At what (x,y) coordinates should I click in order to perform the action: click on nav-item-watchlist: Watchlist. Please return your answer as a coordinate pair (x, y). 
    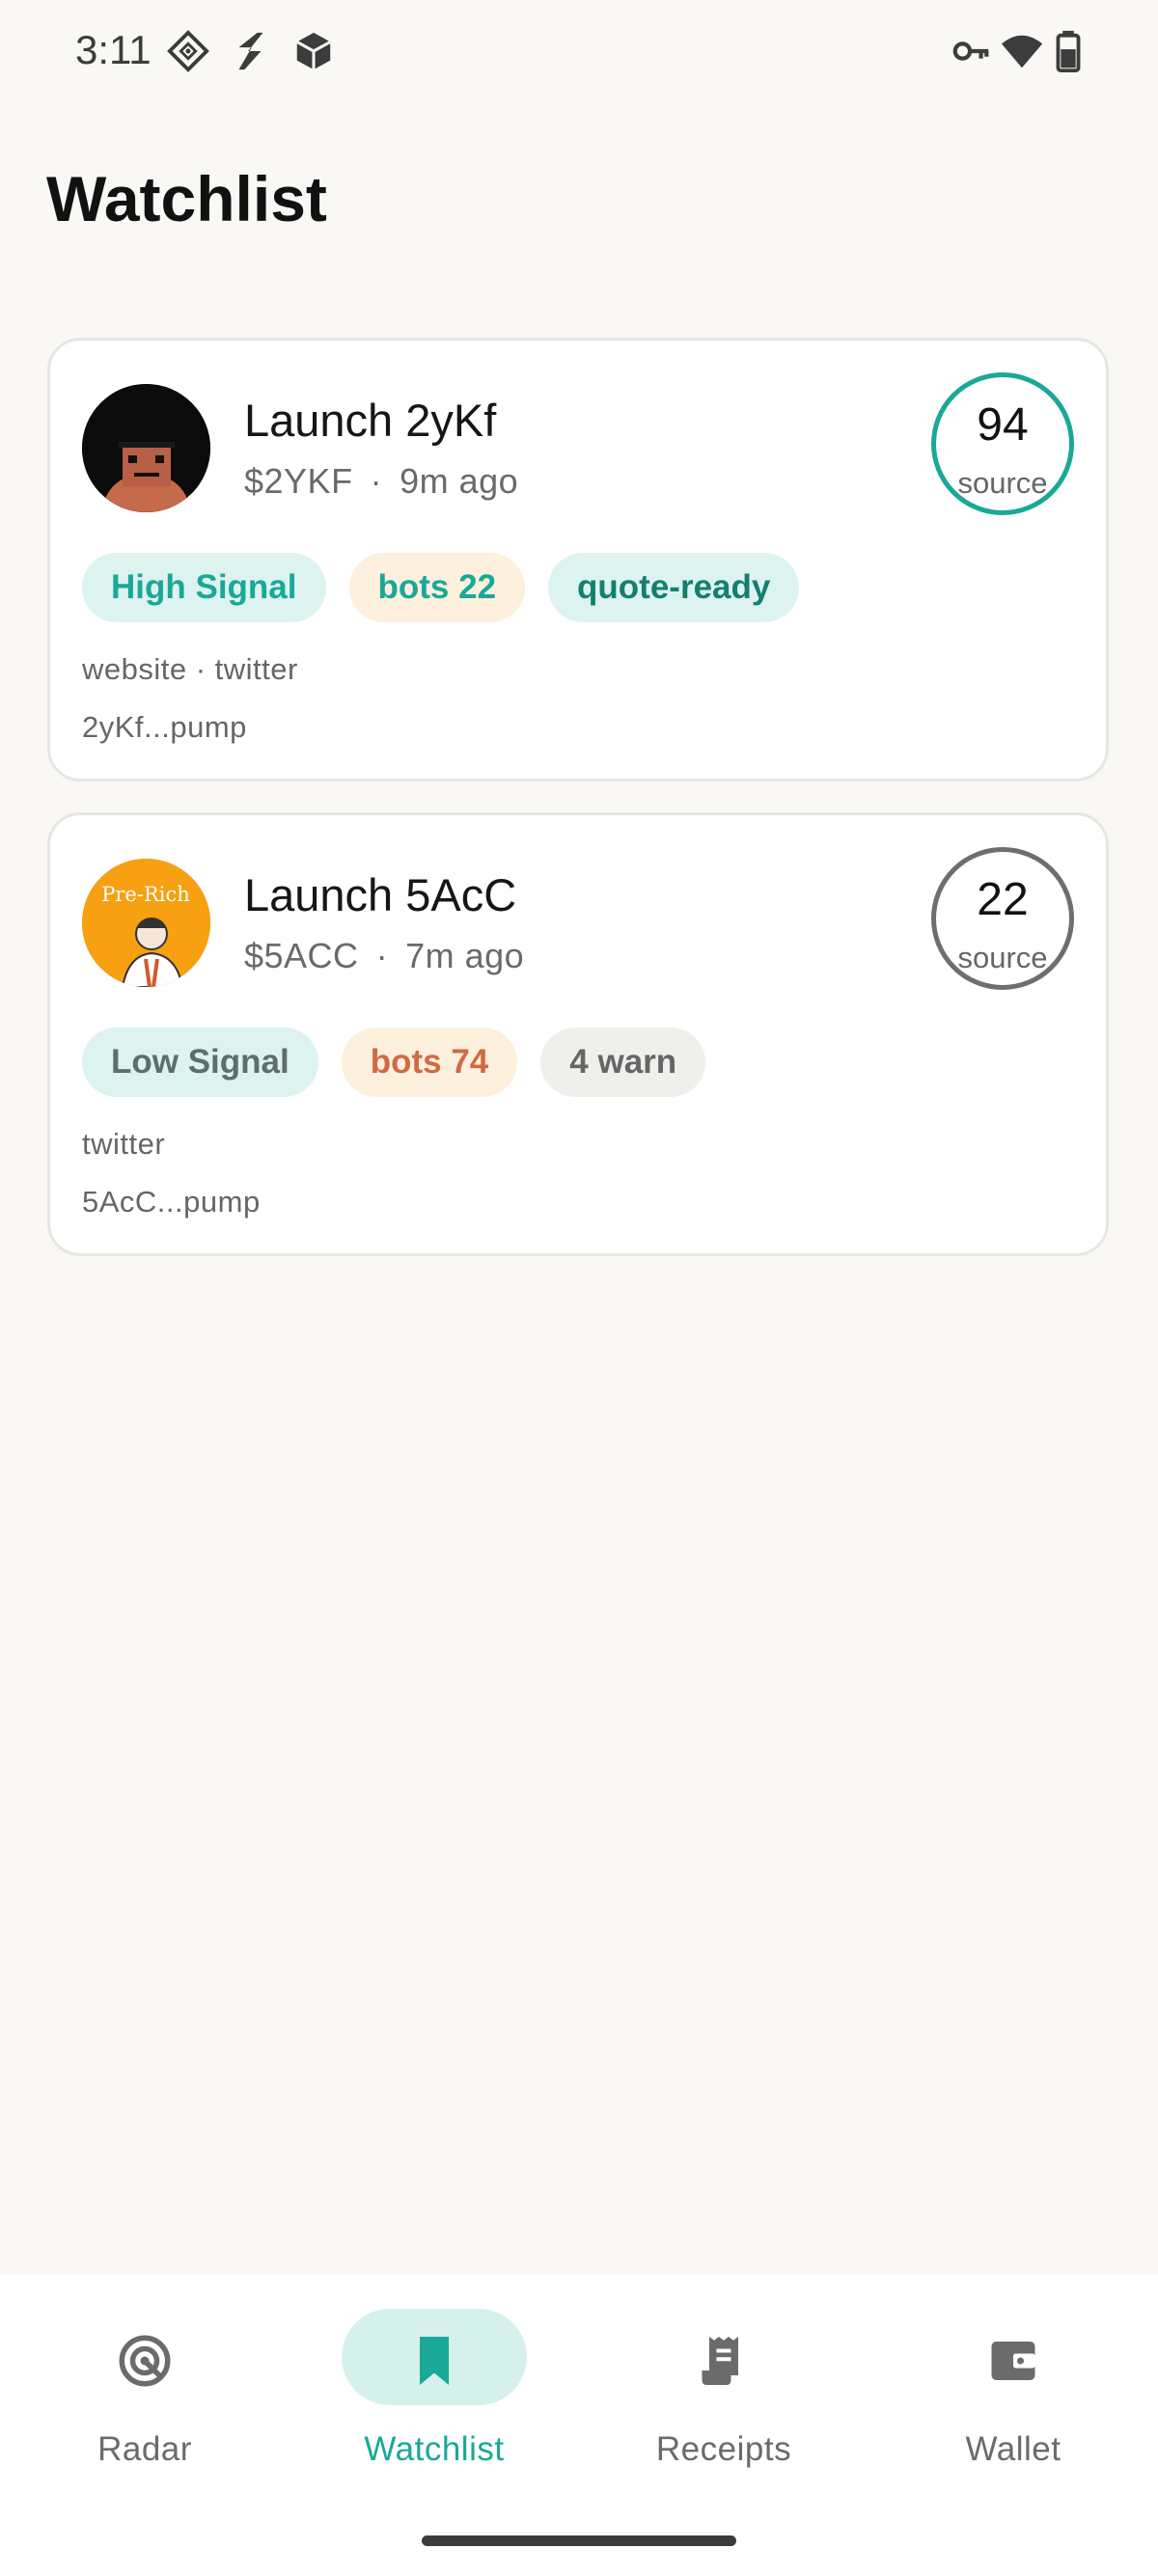
    Looking at the image, I should click on (434, 2400).